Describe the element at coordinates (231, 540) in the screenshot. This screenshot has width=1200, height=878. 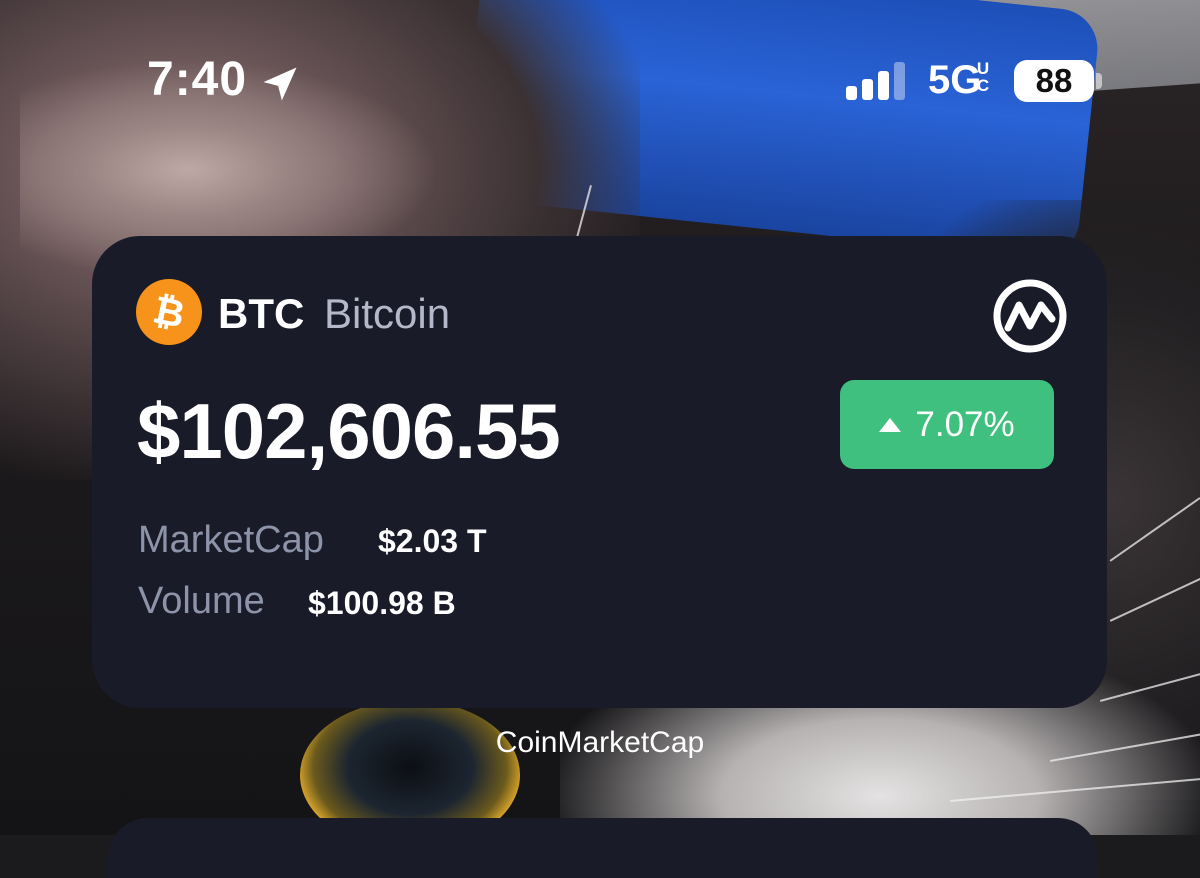
I see `marketcap-label: MarketCap` at that location.